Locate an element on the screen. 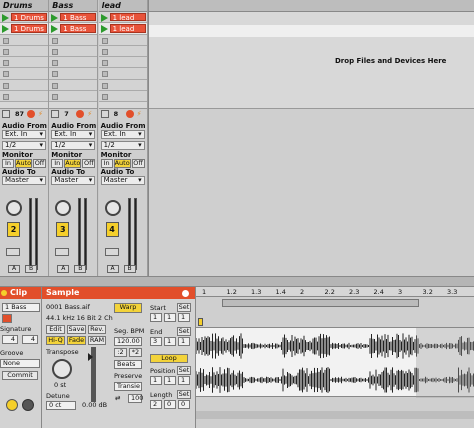 The width and height of the screenshot is (474, 428). loop-mode-icon: ⇄ is located at coordinates (117, 398).